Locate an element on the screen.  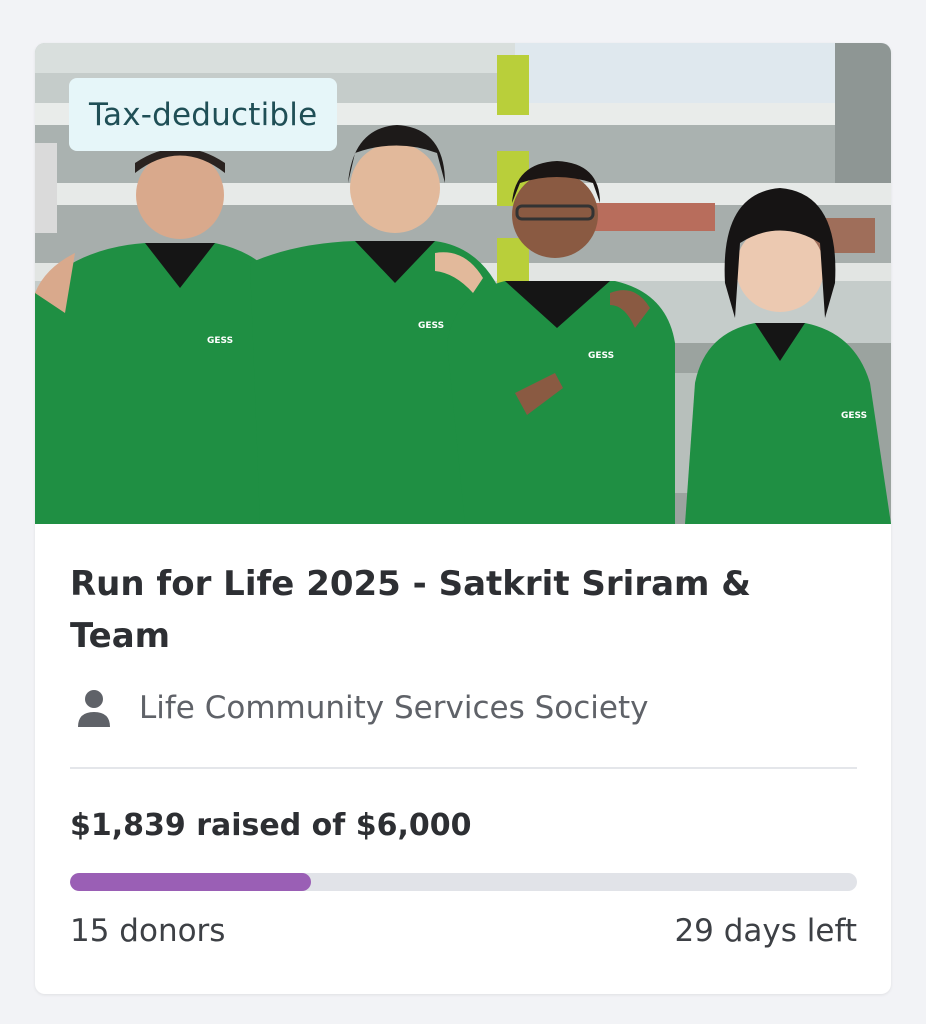
raised-amount: $1,839 raised of $6,000 is located at coordinates (271, 825).